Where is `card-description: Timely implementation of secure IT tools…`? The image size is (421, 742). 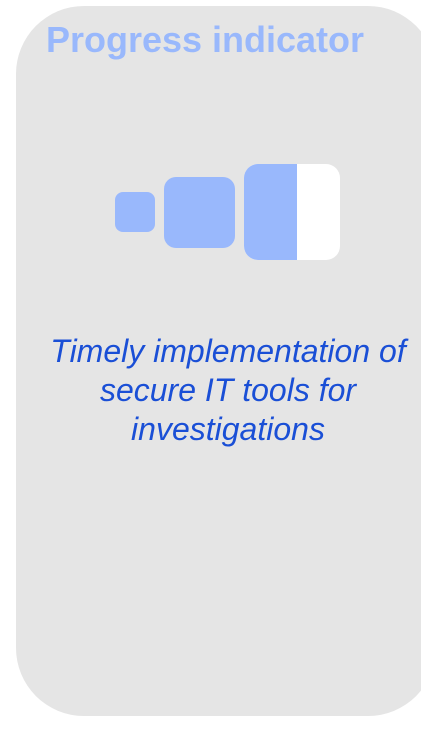
card-description: Timely implementation of secure IT tools… is located at coordinates (228, 390).